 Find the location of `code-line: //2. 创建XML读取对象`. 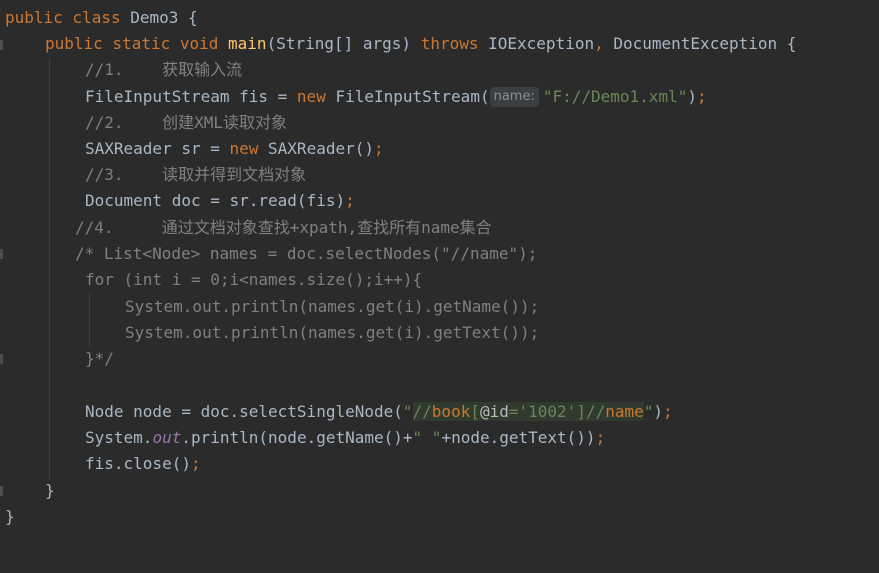

code-line: //2. 创建XML读取对象 is located at coordinates (186, 123).